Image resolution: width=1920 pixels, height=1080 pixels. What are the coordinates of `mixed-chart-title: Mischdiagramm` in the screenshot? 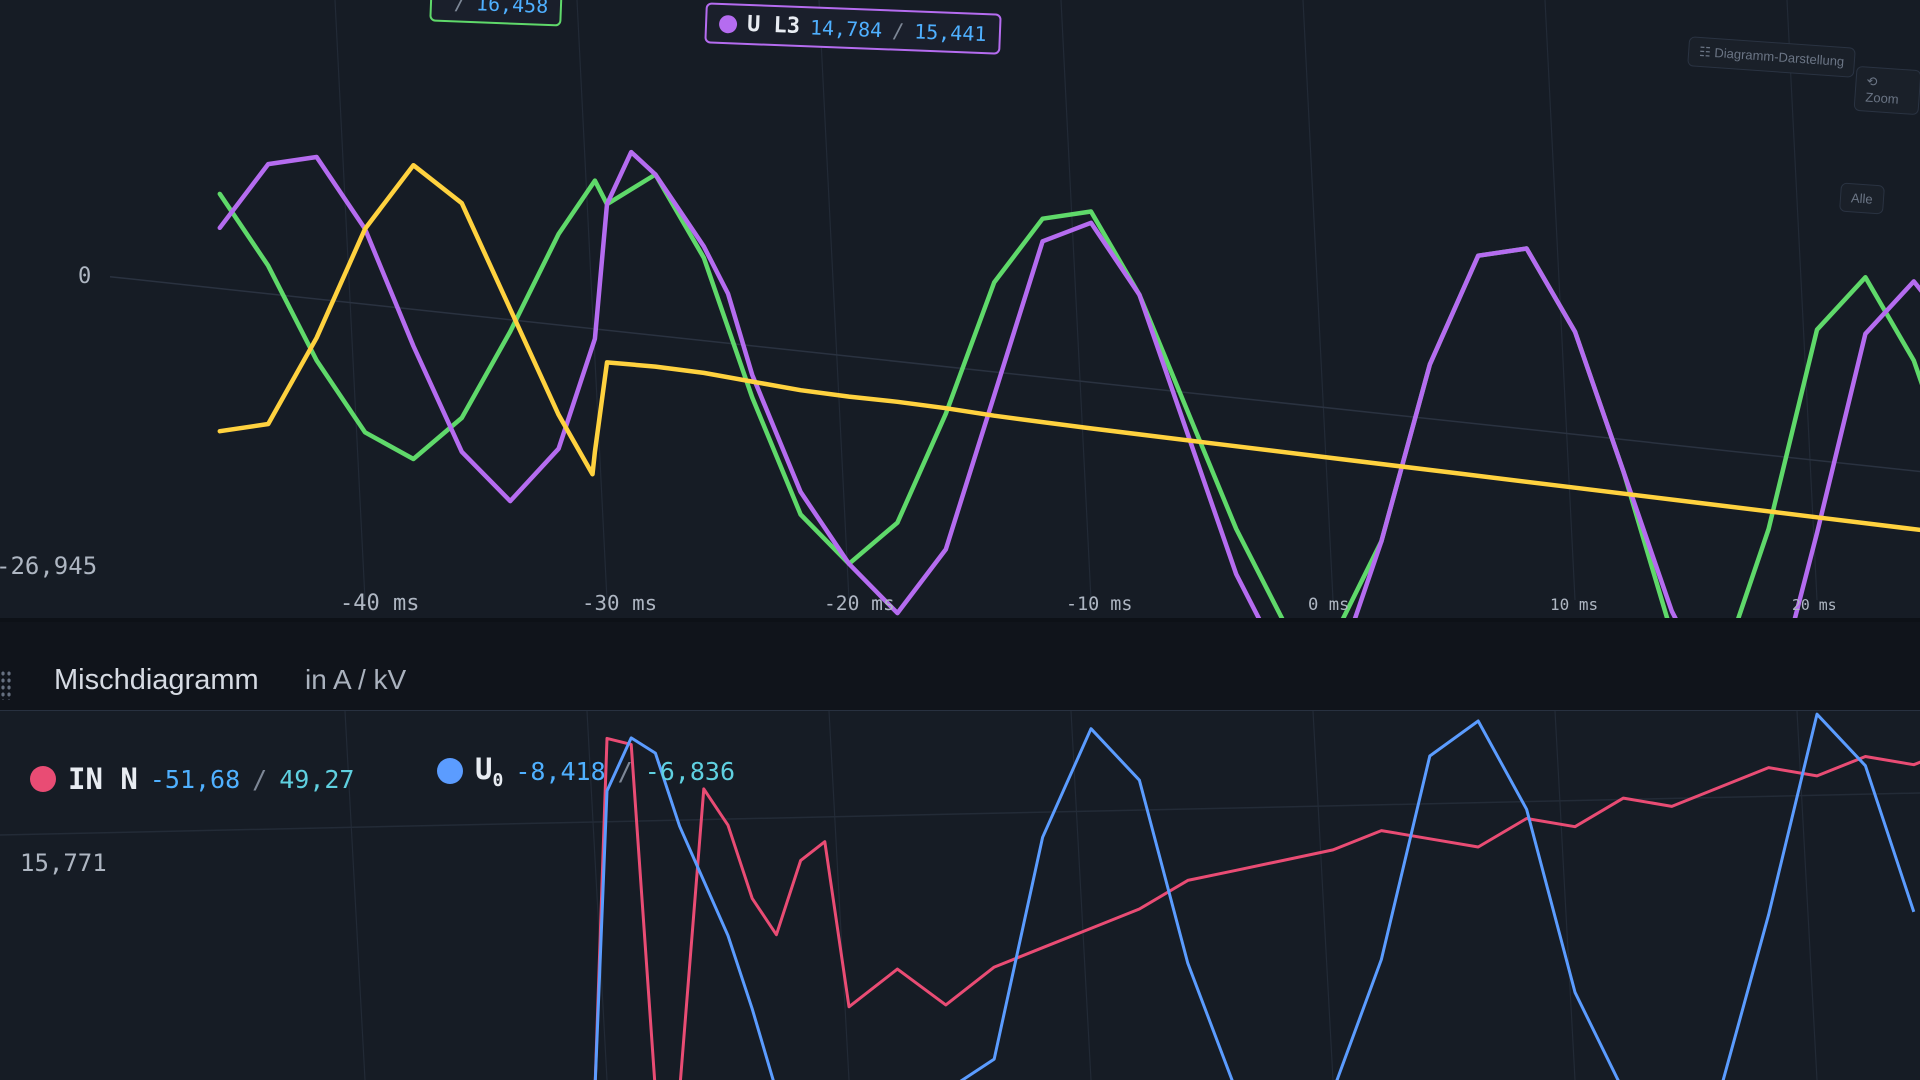 It's located at (156, 680).